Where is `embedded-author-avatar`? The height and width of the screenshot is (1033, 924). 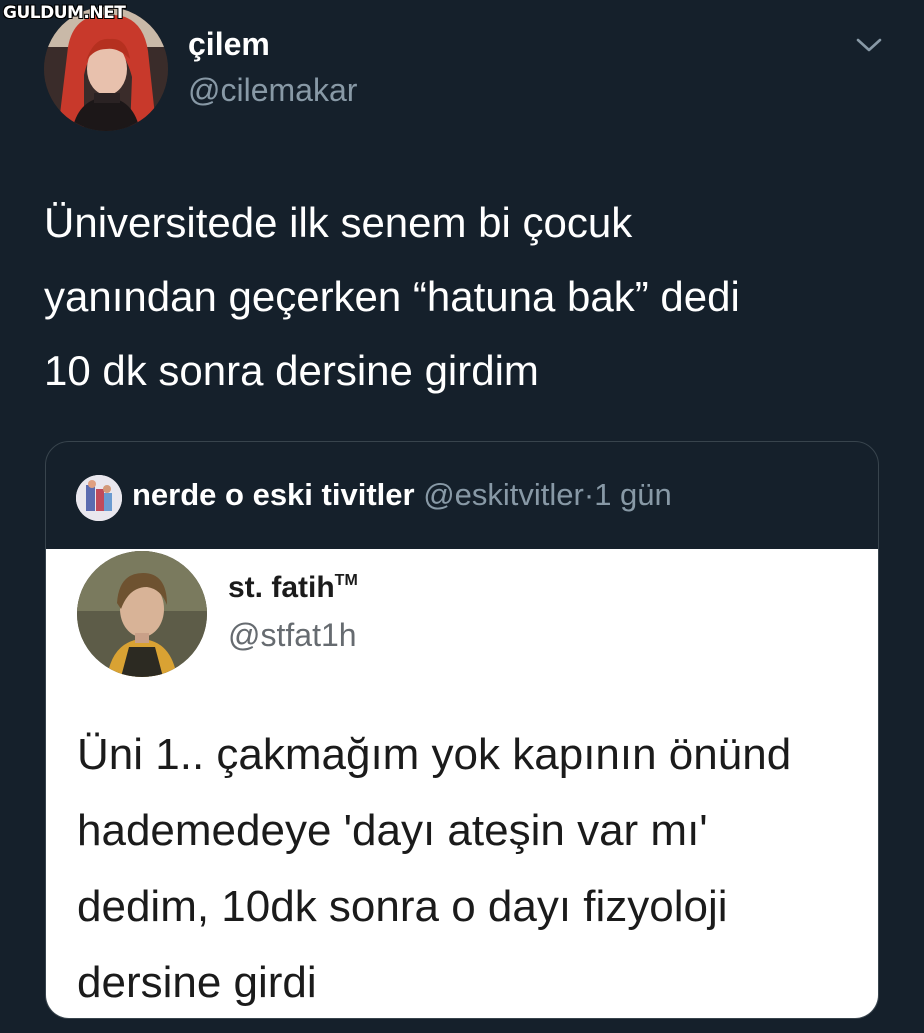 embedded-author-avatar is located at coordinates (142, 614).